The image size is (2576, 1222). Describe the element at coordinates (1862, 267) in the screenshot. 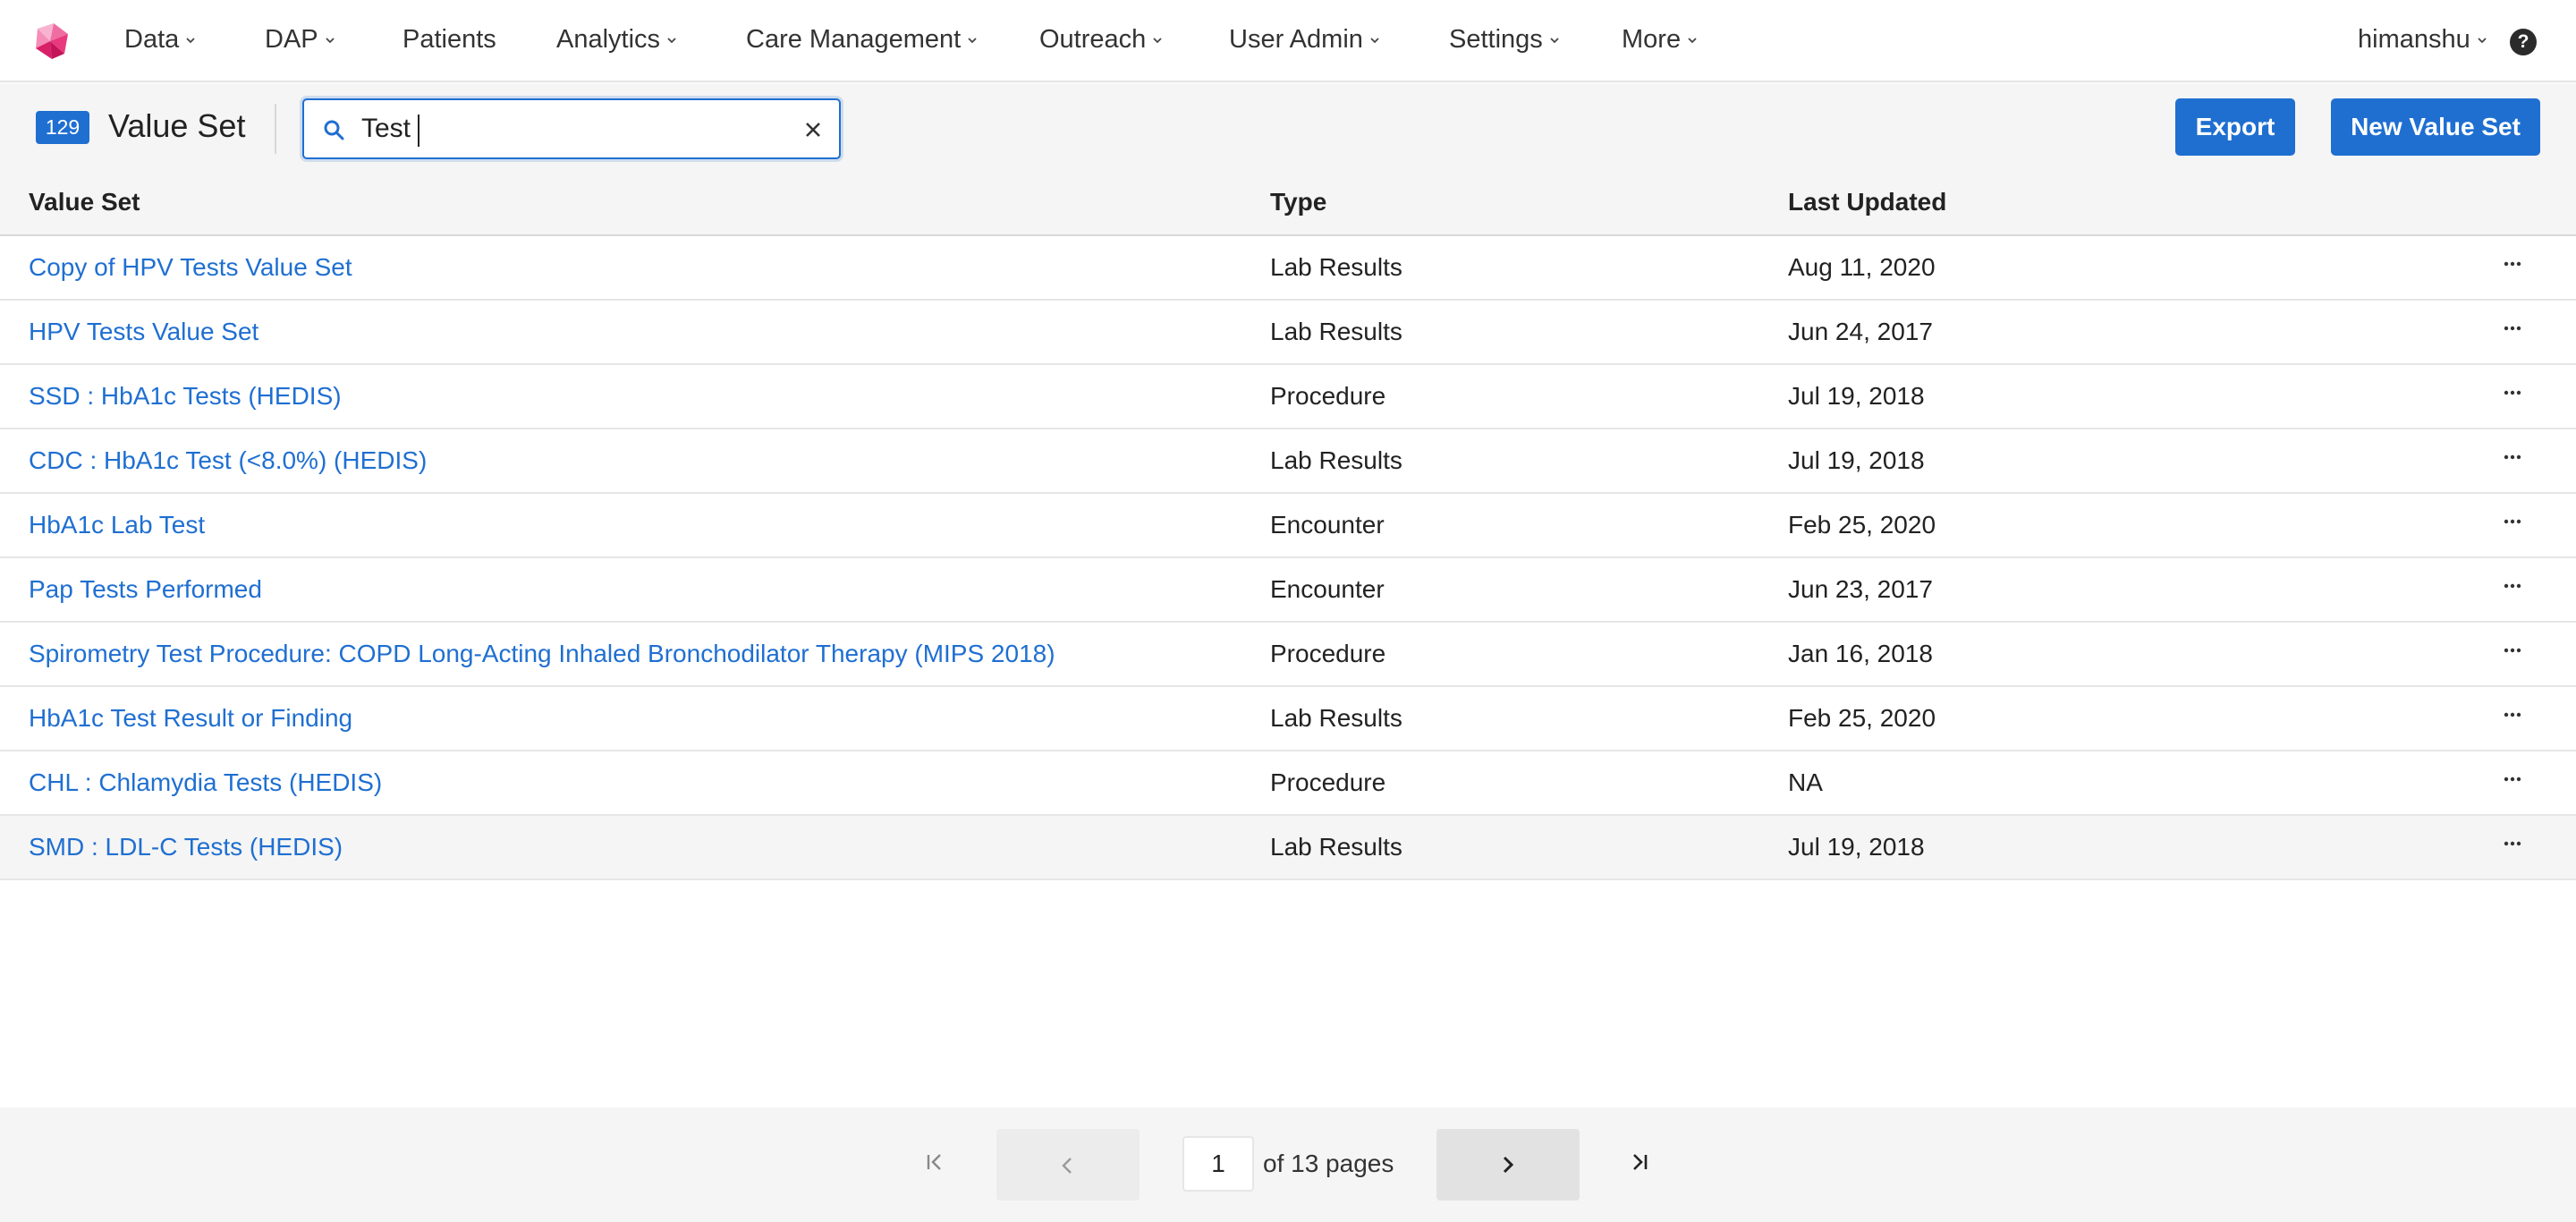

I see `last-updated-cell: Aug 11, 2020` at that location.